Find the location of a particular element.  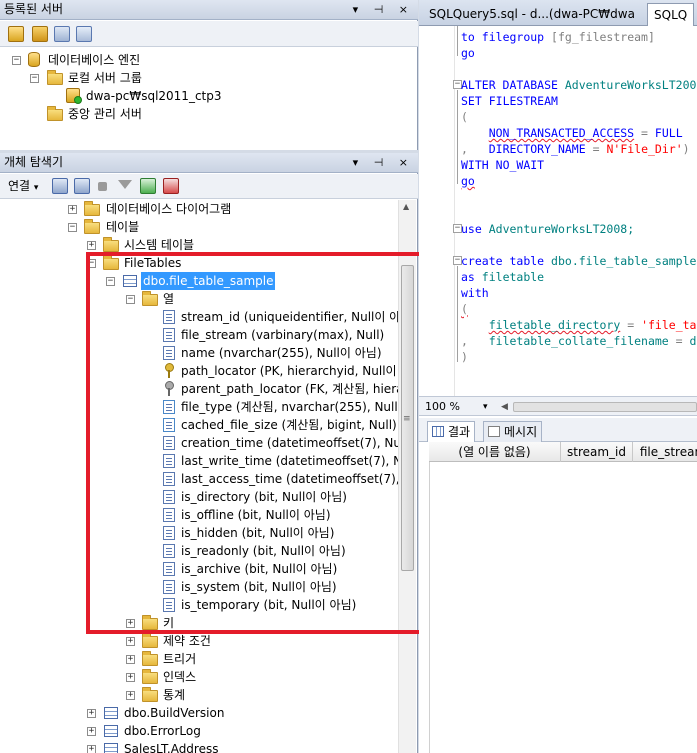

summary-icon is located at coordinates (171, 186).